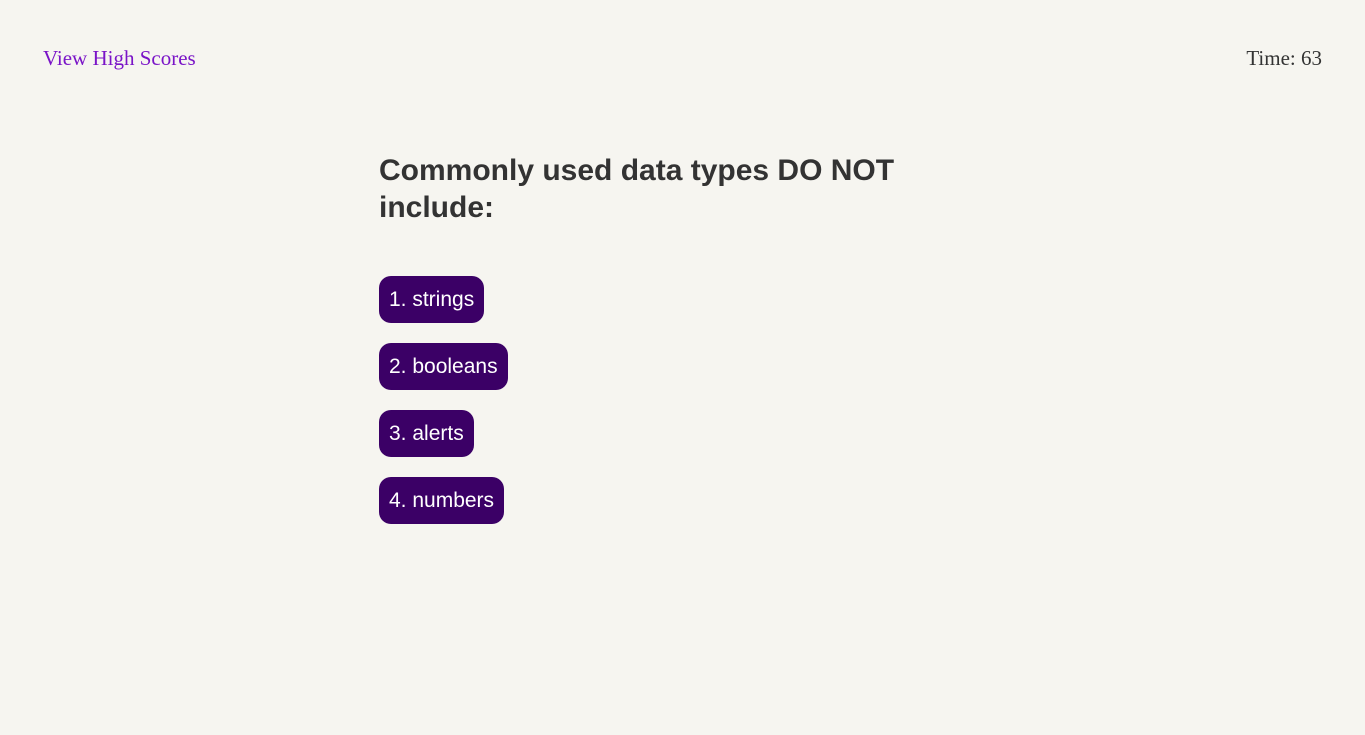  Describe the element at coordinates (432, 299) in the screenshot. I see `answer-button-strings: 1. strings` at that location.